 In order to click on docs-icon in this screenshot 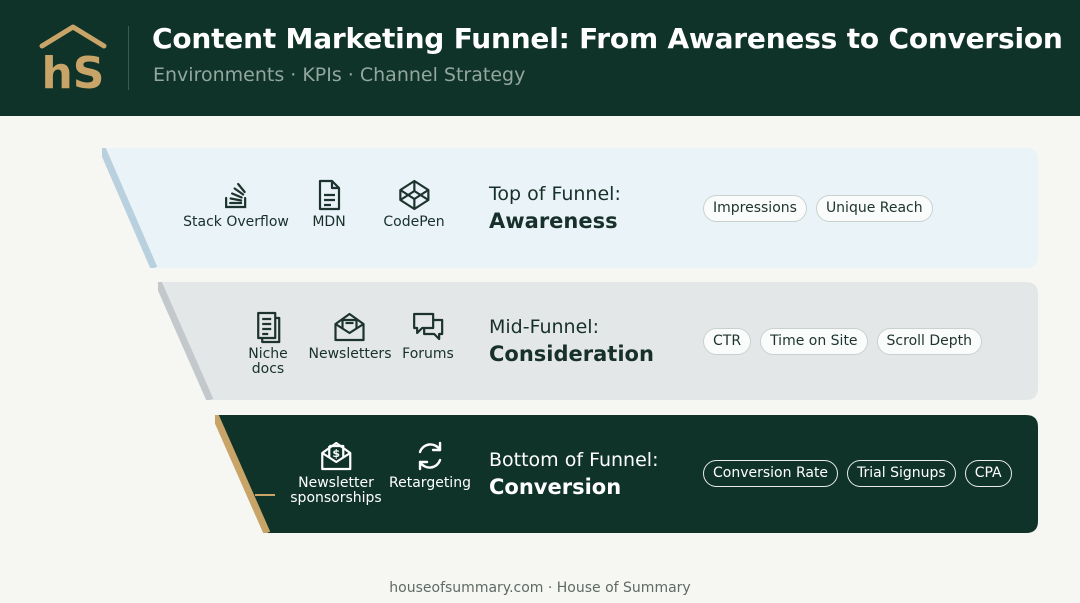, I will do `click(268, 327)`.